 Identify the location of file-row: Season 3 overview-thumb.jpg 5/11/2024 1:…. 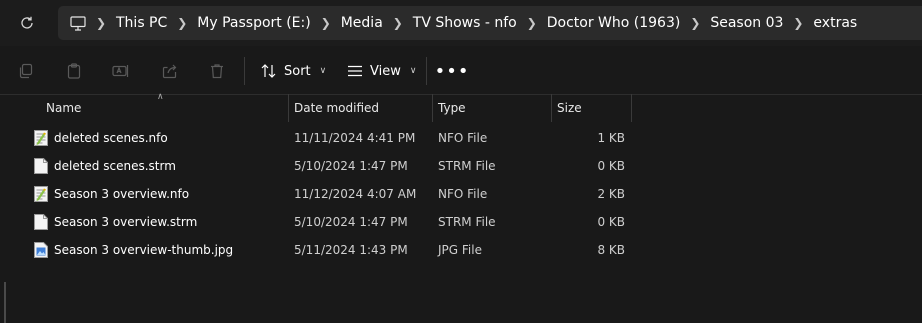
(461, 250).